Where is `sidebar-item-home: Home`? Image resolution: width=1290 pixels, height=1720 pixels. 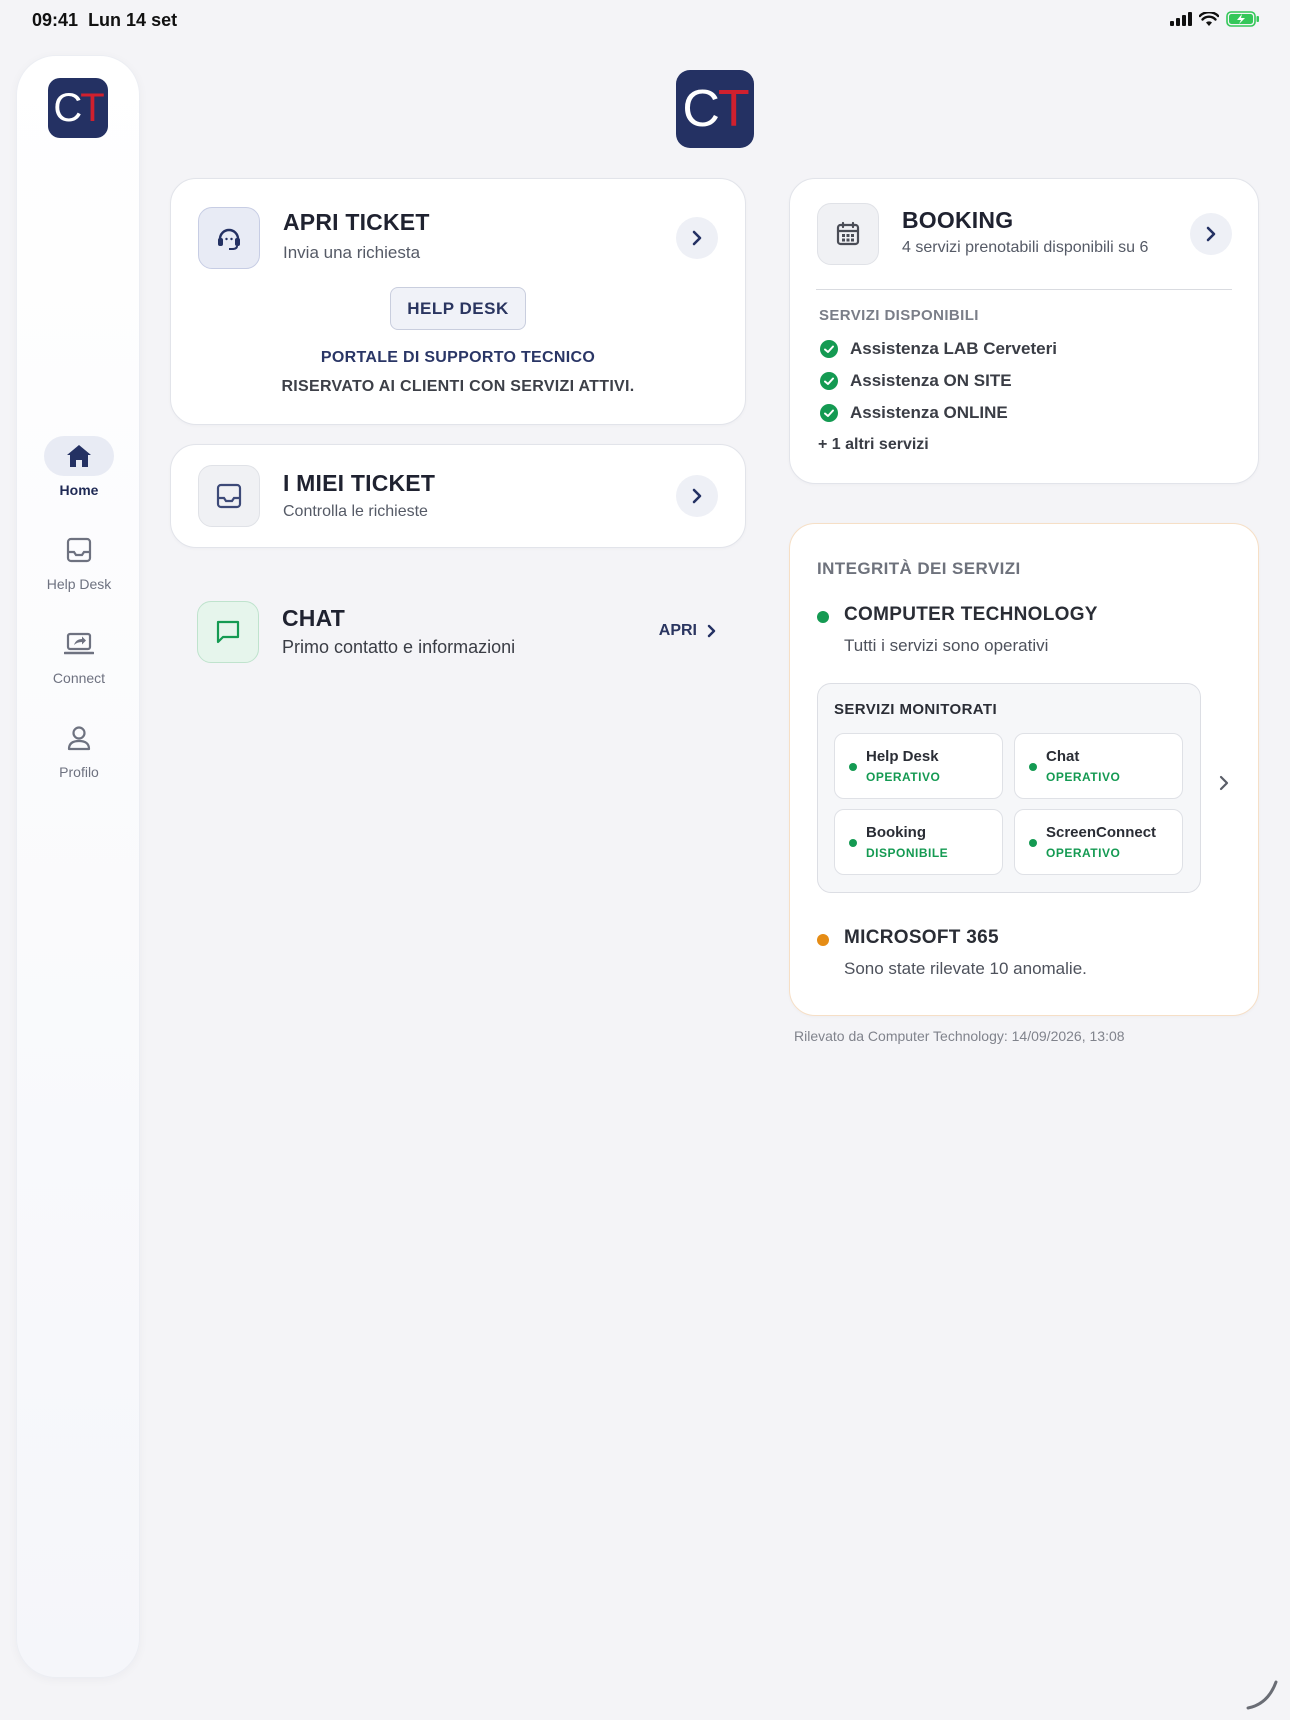
sidebar-item-home: Home is located at coordinates (79, 467).